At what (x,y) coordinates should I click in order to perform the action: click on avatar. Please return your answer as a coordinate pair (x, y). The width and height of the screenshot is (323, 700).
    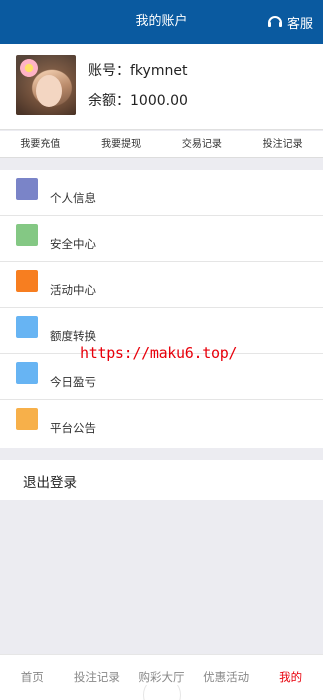
    Looking at the image, I should click on (46, 85).